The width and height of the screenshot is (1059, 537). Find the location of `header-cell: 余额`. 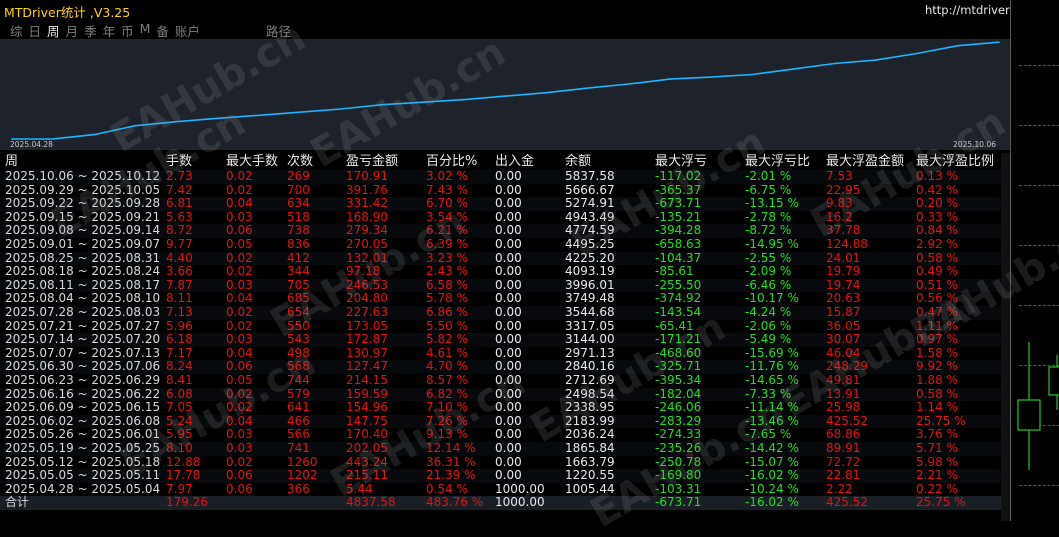

header-cell: 余额 is located at coordinates (578, 161).